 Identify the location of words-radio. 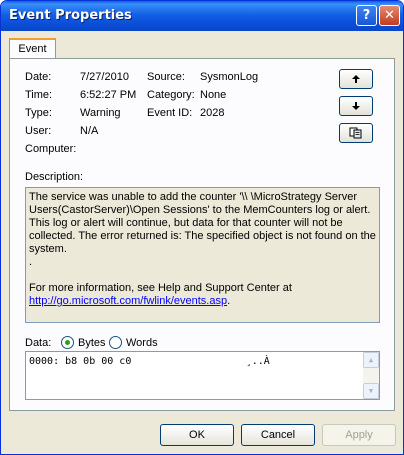
(115, 342).